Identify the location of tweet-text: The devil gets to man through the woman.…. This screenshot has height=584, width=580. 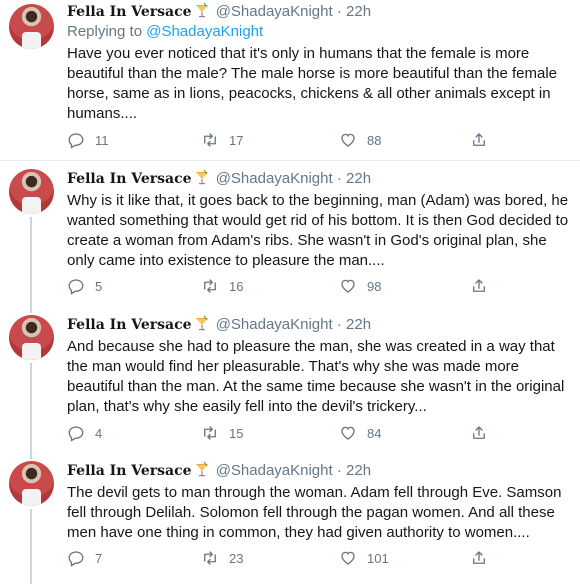
(314, 512).